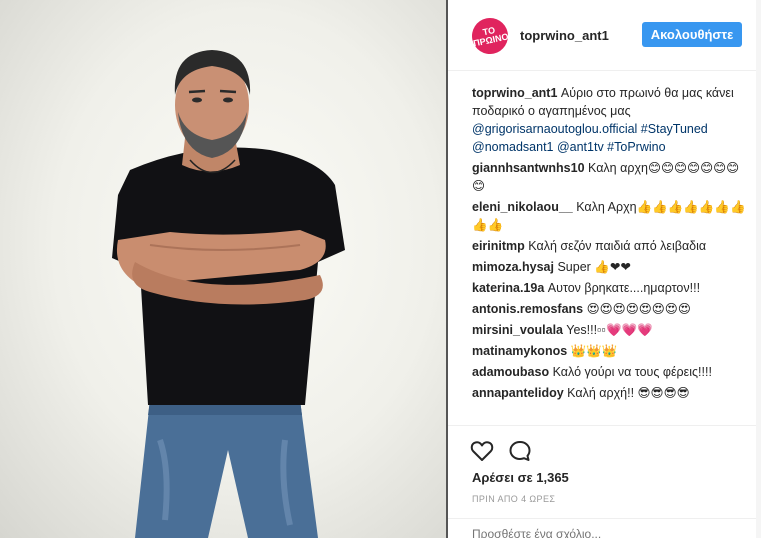  I want to click on comment-text: Καλή αρχή!! 😎😎😎😎, so click(628, 393).